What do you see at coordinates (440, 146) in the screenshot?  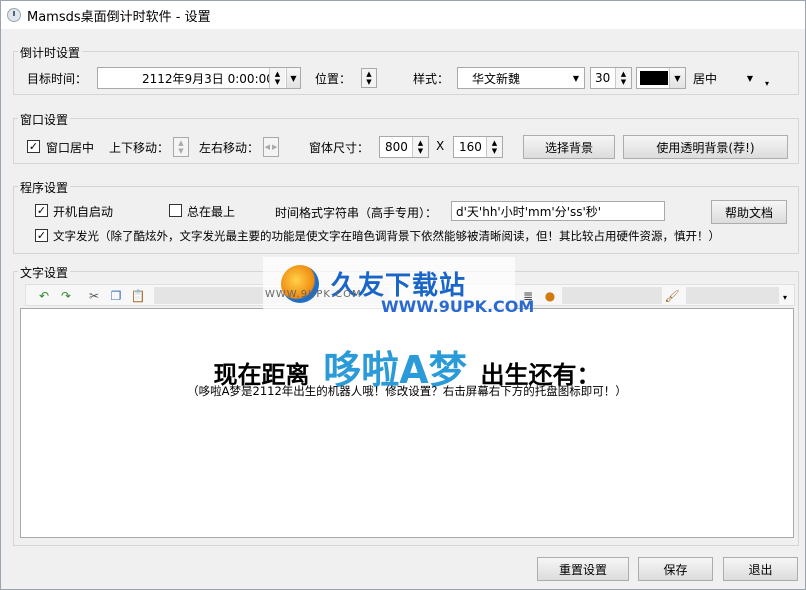 I see `size-x-separator: X` at bounding box center [440, 146].